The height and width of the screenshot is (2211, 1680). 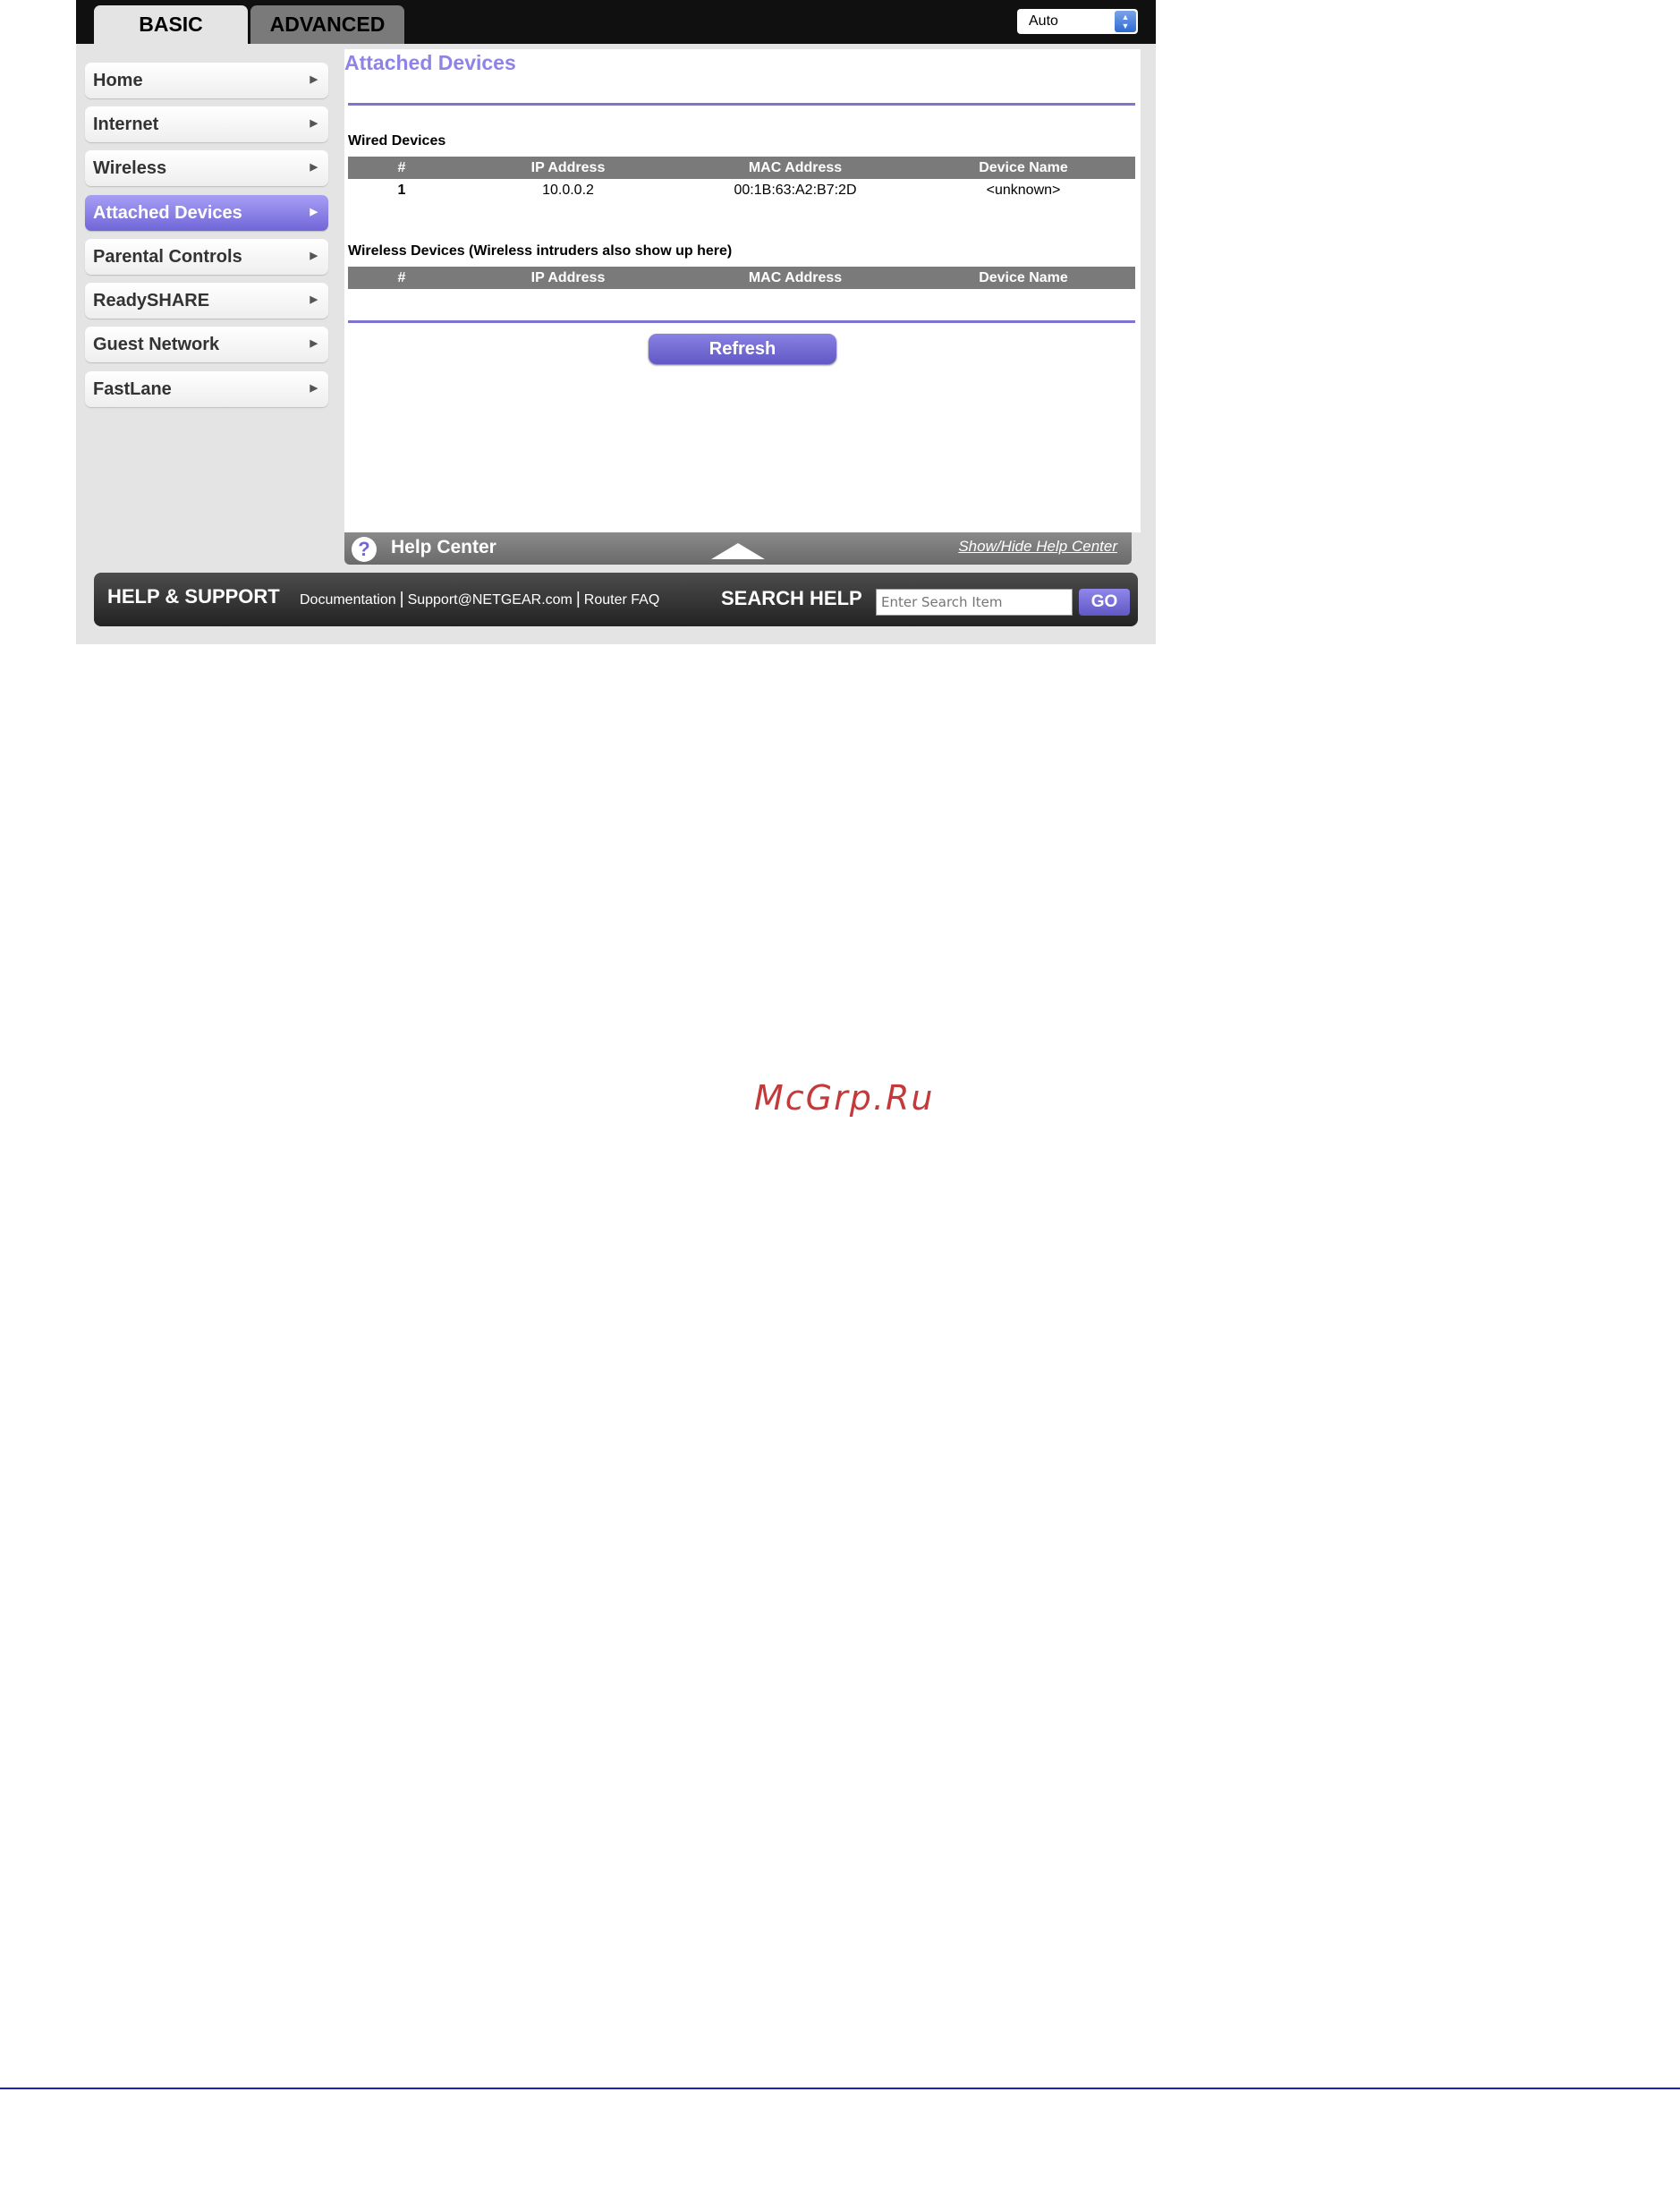 I want to click on device-mac: 00:1B:63:A2:B7:2D, so click(x=795, y=190).